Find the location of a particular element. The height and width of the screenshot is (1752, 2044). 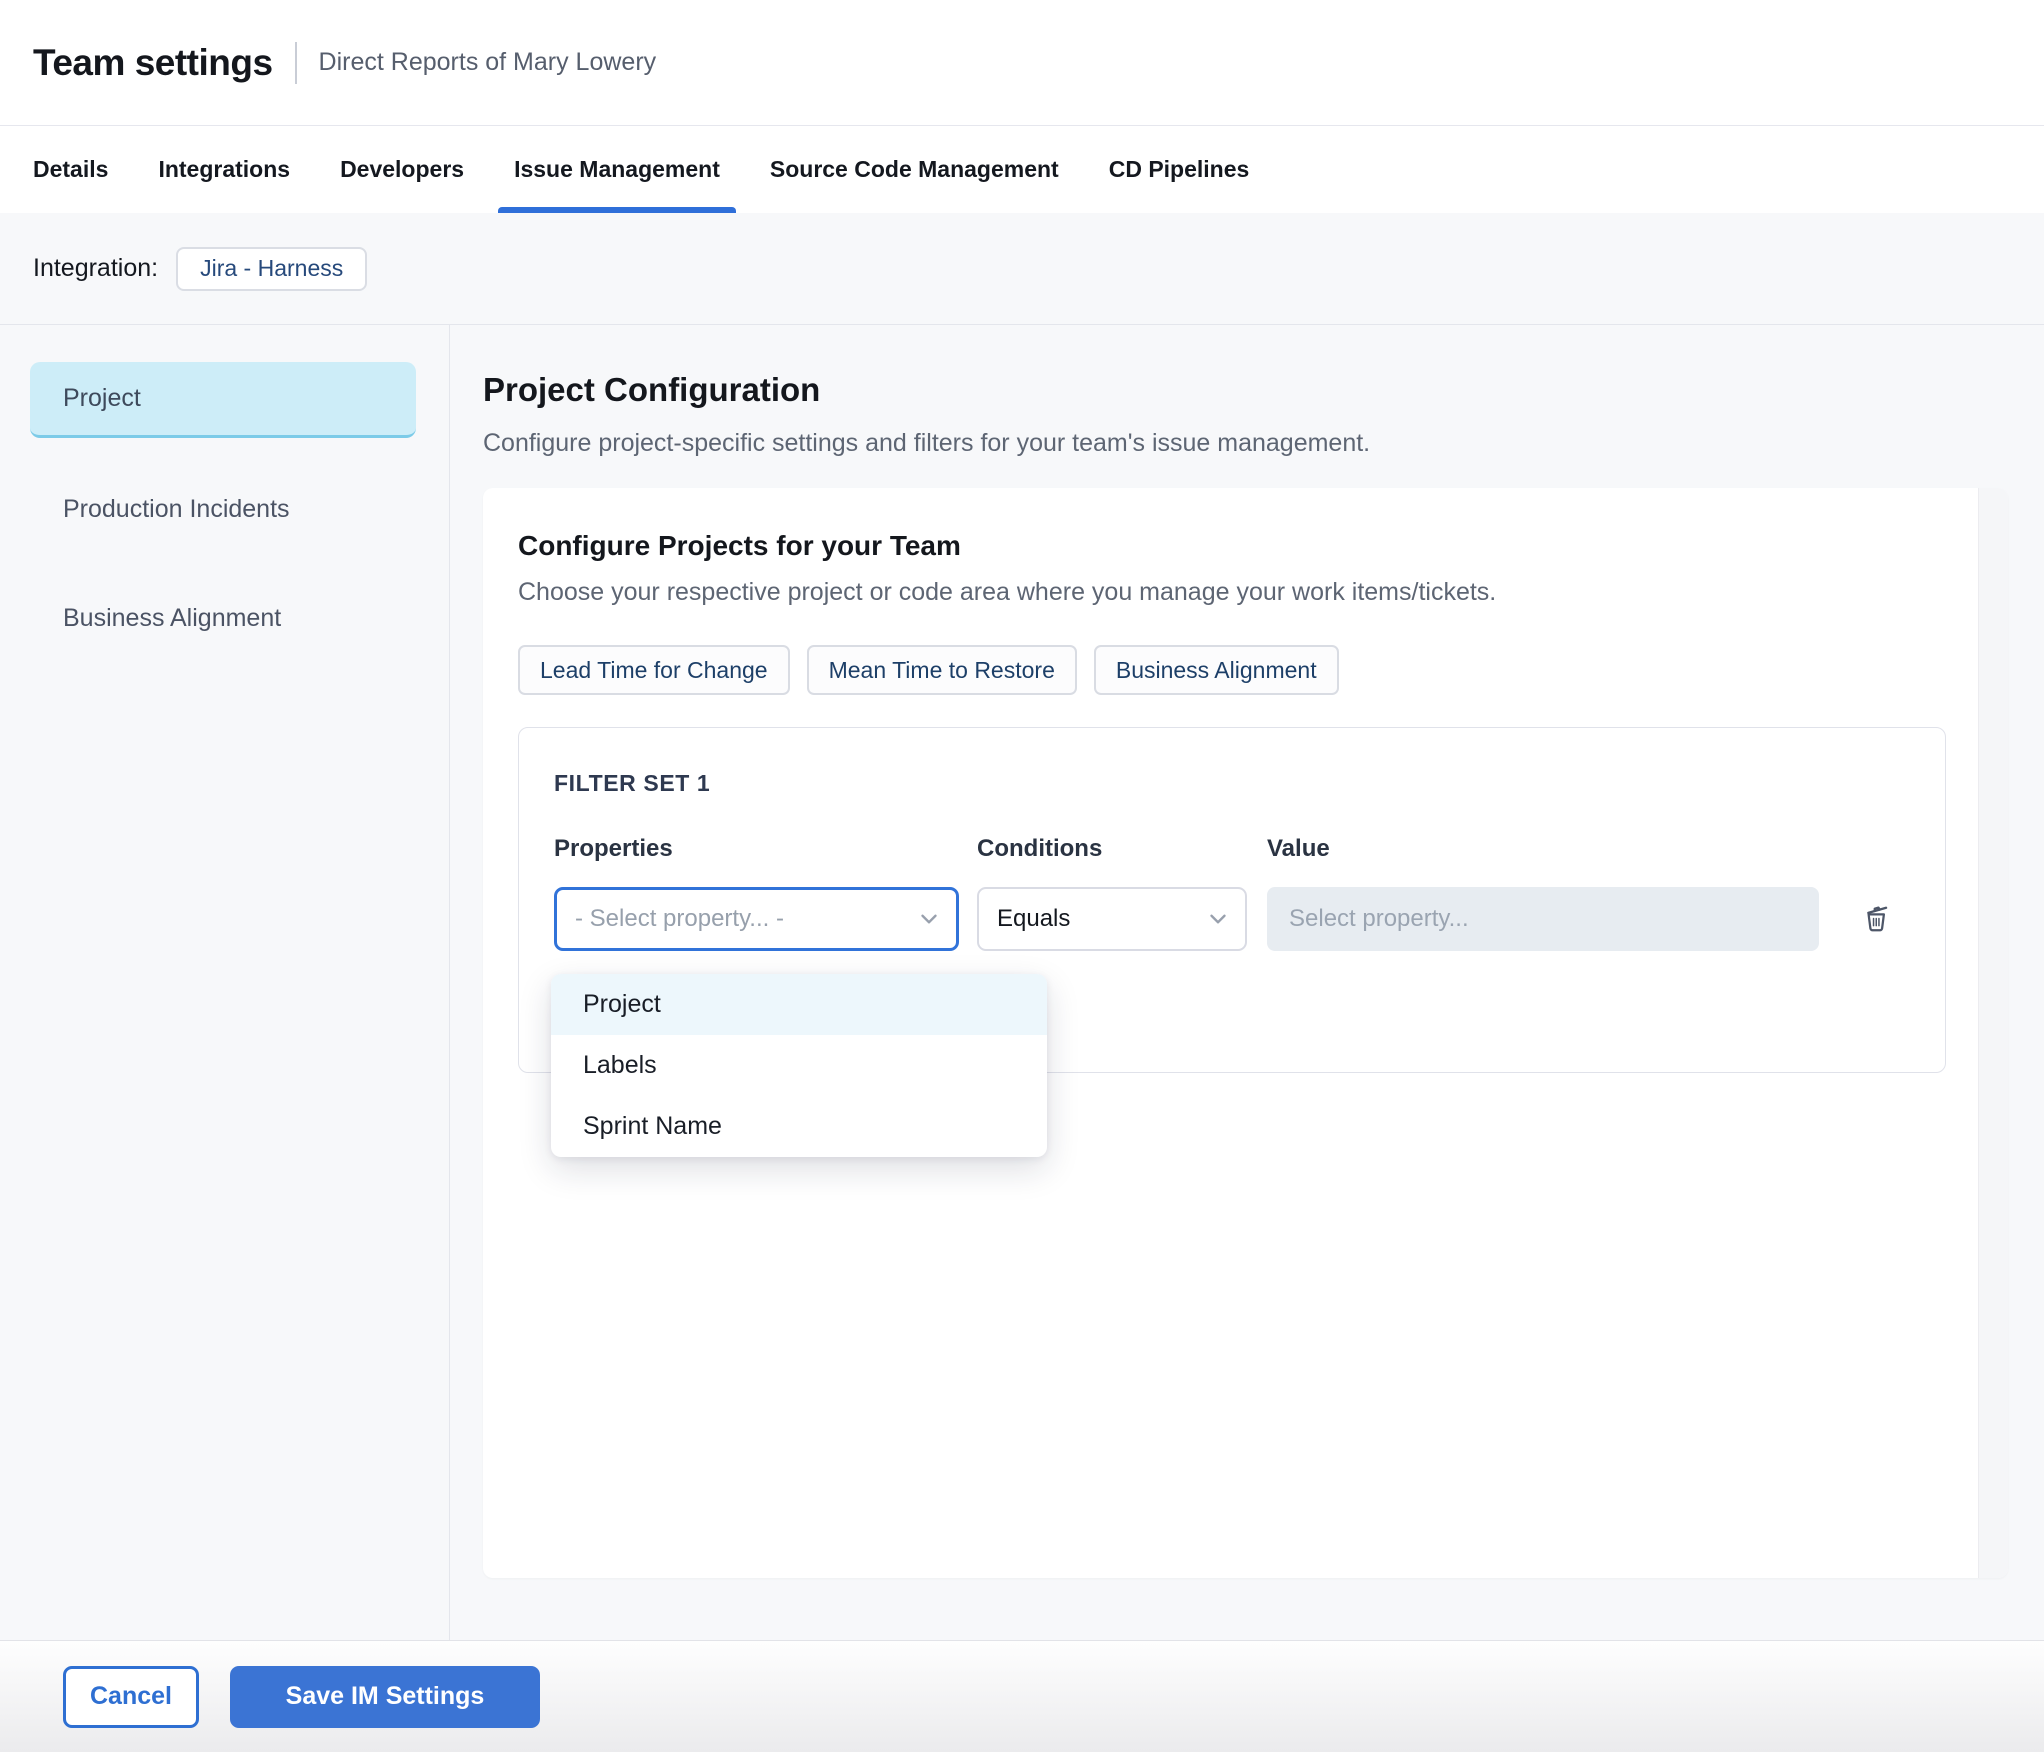

chip-mean-time-to-restore: Mean Time to Restore is located at coordinates (941, 670).